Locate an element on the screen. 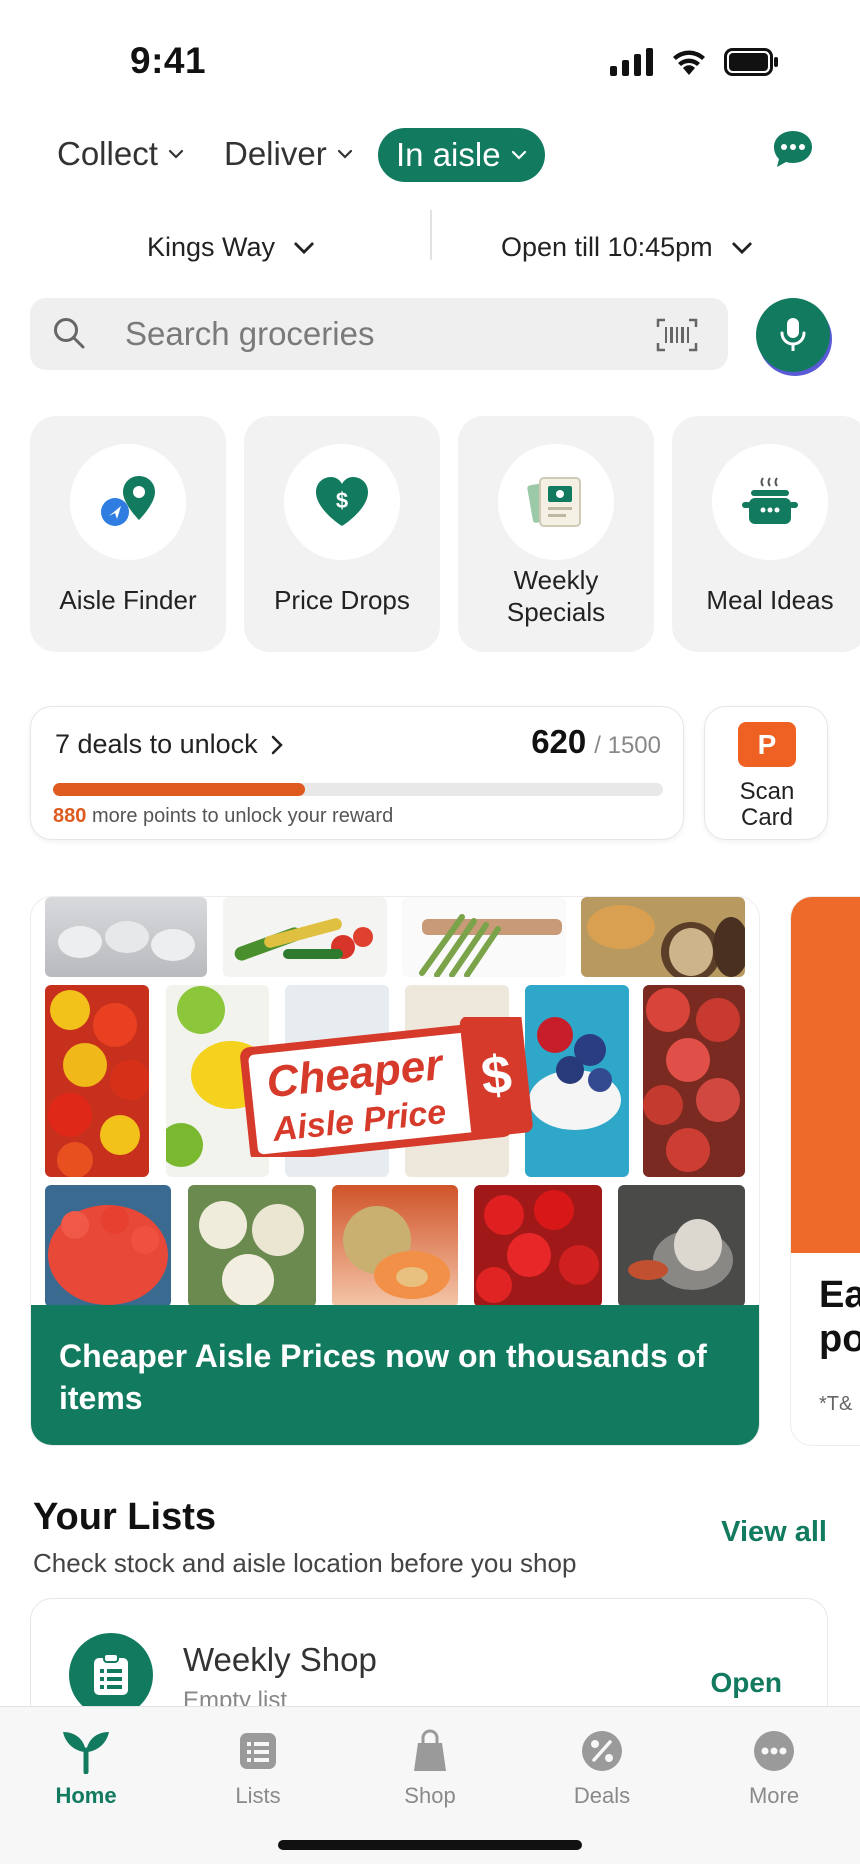 This screenshot has height=1864, width=860. voice-search-button is located at coordinates (793, 335).